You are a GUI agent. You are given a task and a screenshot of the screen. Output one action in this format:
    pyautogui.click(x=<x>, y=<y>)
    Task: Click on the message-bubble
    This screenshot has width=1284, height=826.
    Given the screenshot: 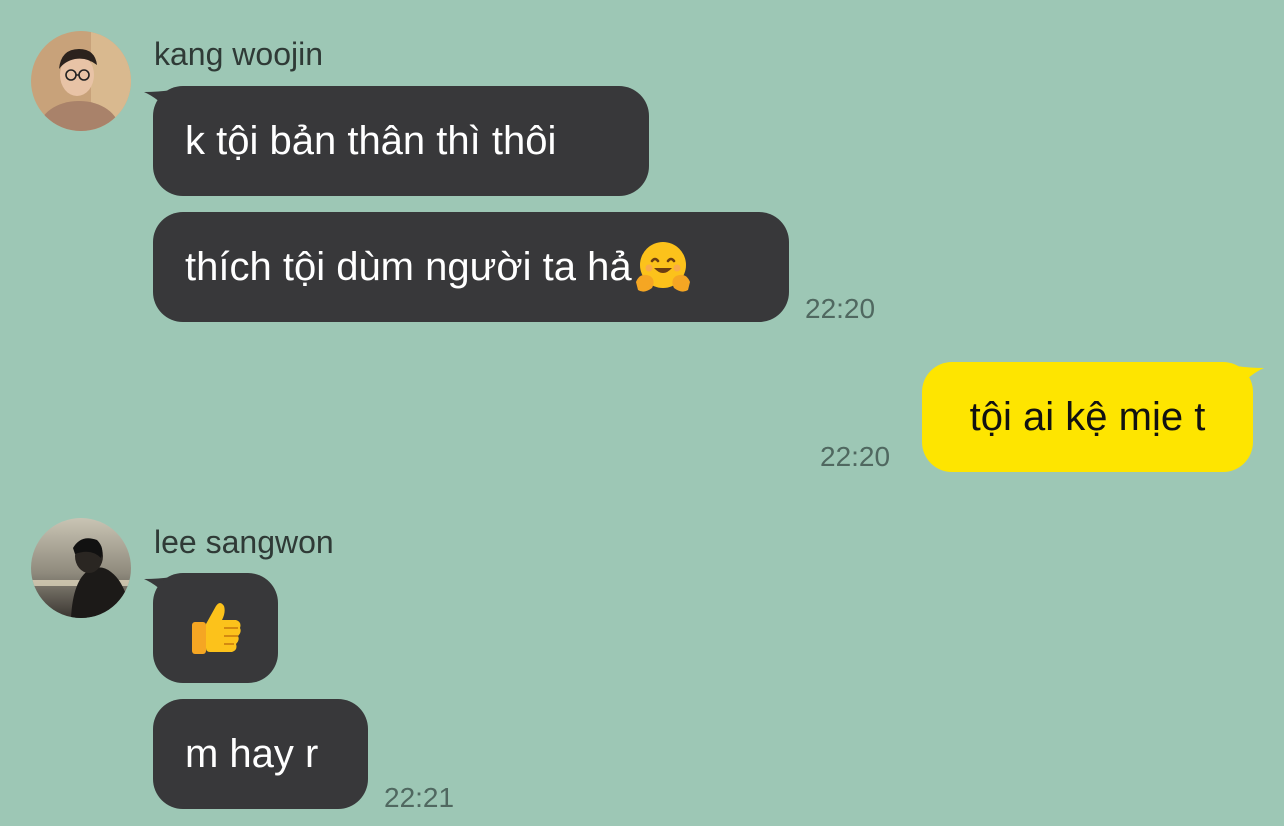 What is the action you would take?
    pyautogui.click(x=215, y=628)
    